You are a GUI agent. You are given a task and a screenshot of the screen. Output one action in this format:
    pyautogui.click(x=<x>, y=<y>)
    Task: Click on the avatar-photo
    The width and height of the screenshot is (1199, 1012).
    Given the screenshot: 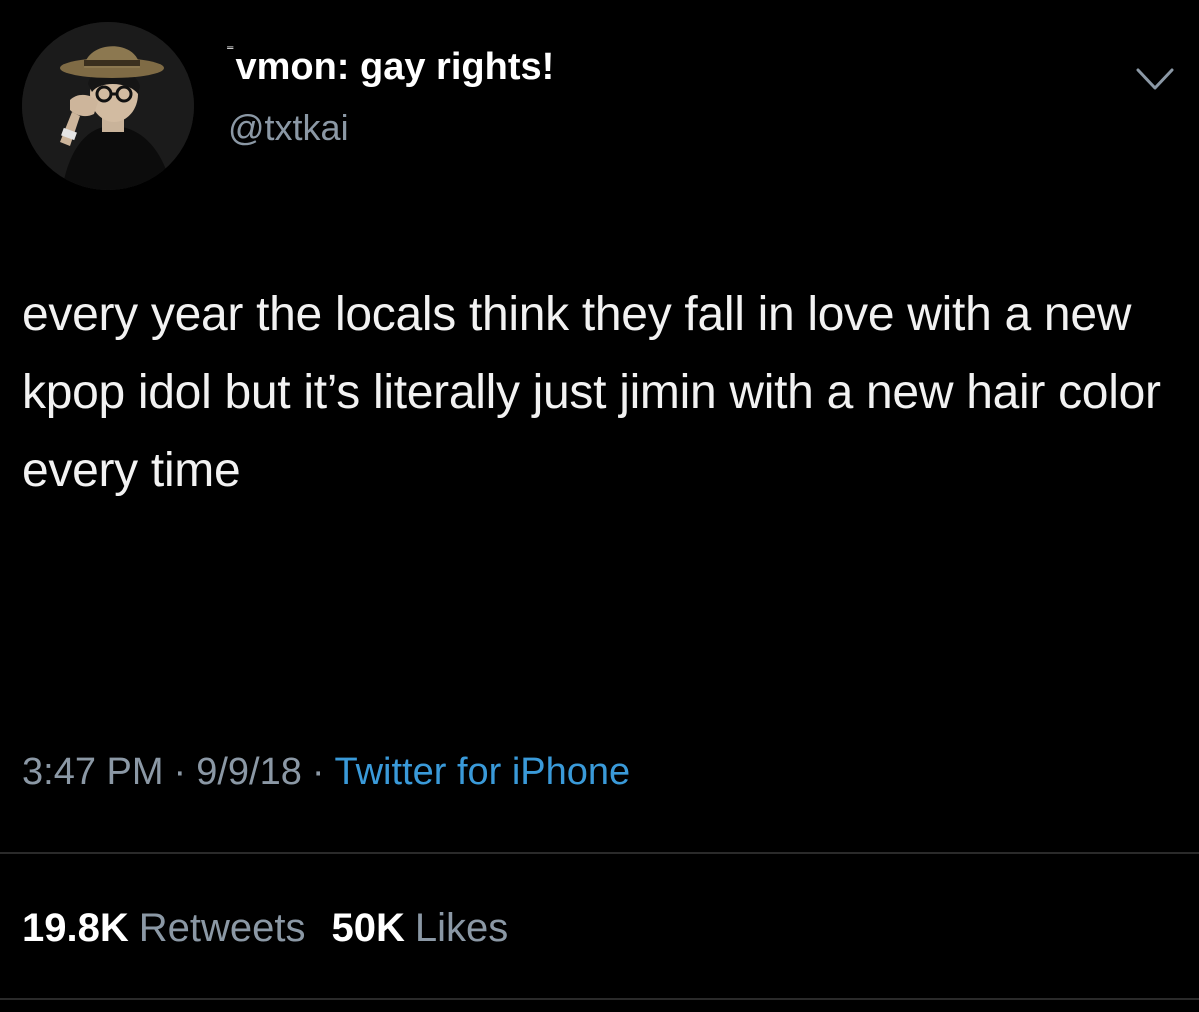 What is the action you would take?
    pyautogui.click(x=108, y=106)
    